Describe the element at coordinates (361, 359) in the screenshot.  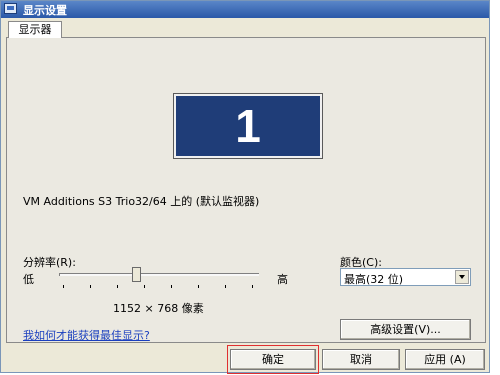
I see `cancel-button: 取消` at that location.